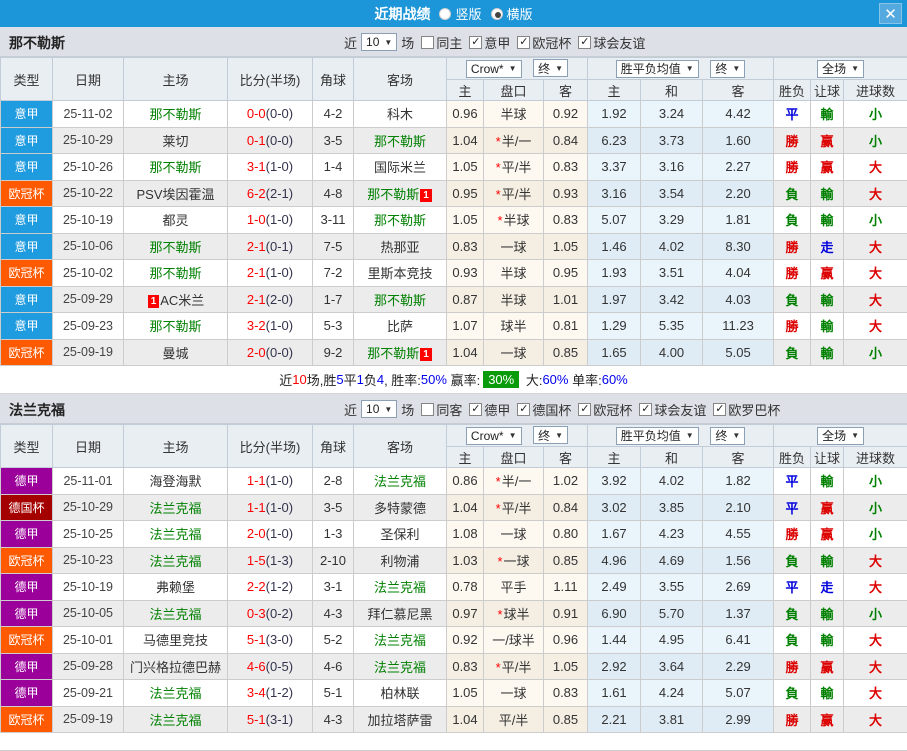 Image resolution: width=907 pixels, height=751 pixels. Describe the element at coordinates (400, 719) in the screenshot. I see `away-team-cell: 加拉塔萨雷` at that location.